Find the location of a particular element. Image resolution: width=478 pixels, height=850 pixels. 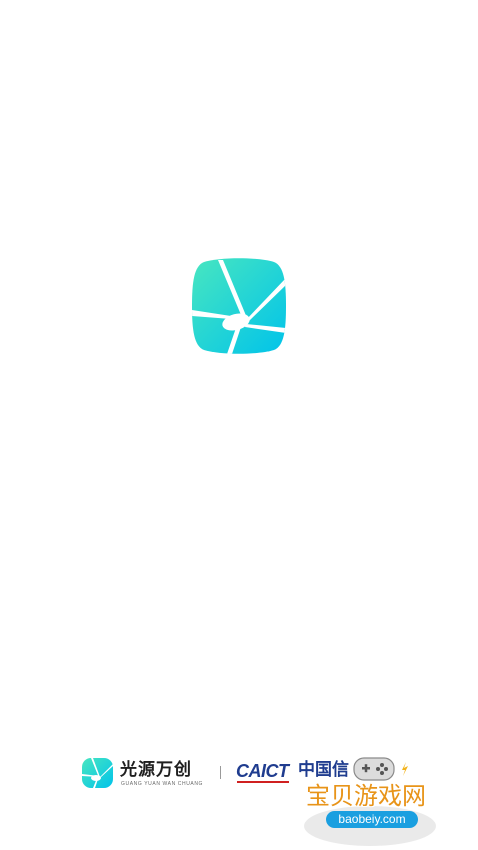

footer-divider is located at coordinates (220, 772).